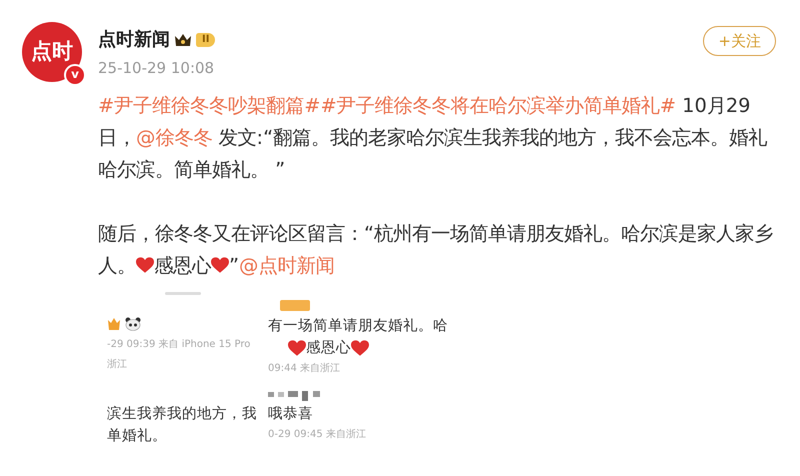 The image size is (800, 476). I want to click on comment-meta: 09:44 来自浙江, so click(304, 369).